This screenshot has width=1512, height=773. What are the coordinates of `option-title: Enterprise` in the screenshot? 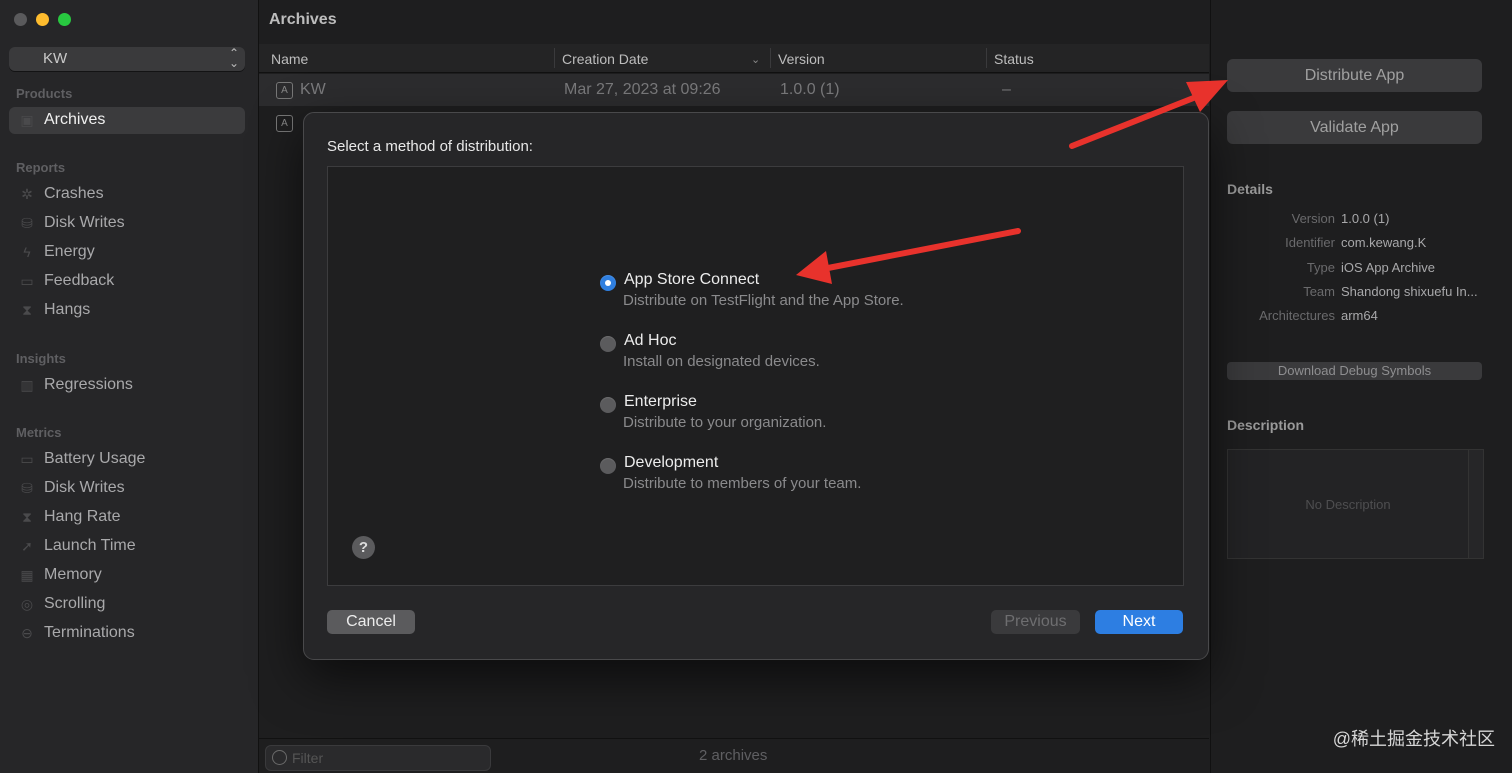 It's located at (660, 401).